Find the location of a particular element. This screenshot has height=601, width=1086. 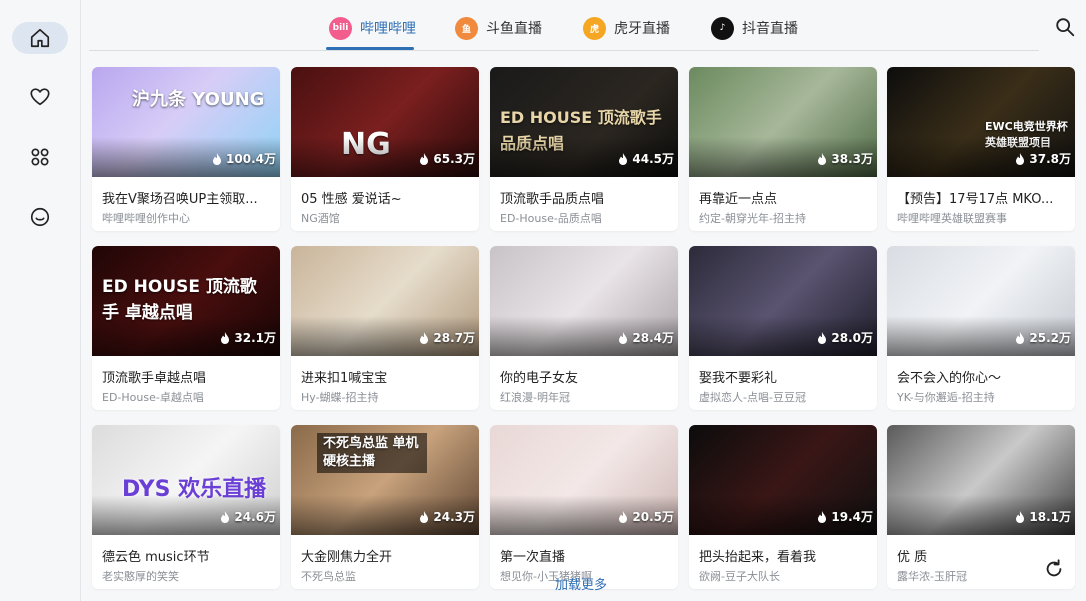

card-title: 第一次直播 is located at coordinates (533, 557).